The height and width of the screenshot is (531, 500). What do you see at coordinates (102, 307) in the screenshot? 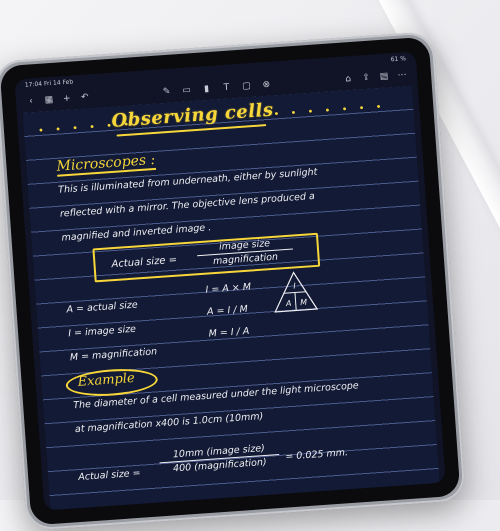
I see `definition-actual-size: A = actual size` at bounding box center [102, 307].